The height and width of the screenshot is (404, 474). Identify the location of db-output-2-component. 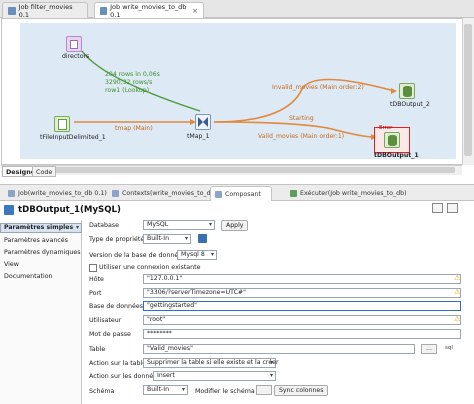
(407, 91).